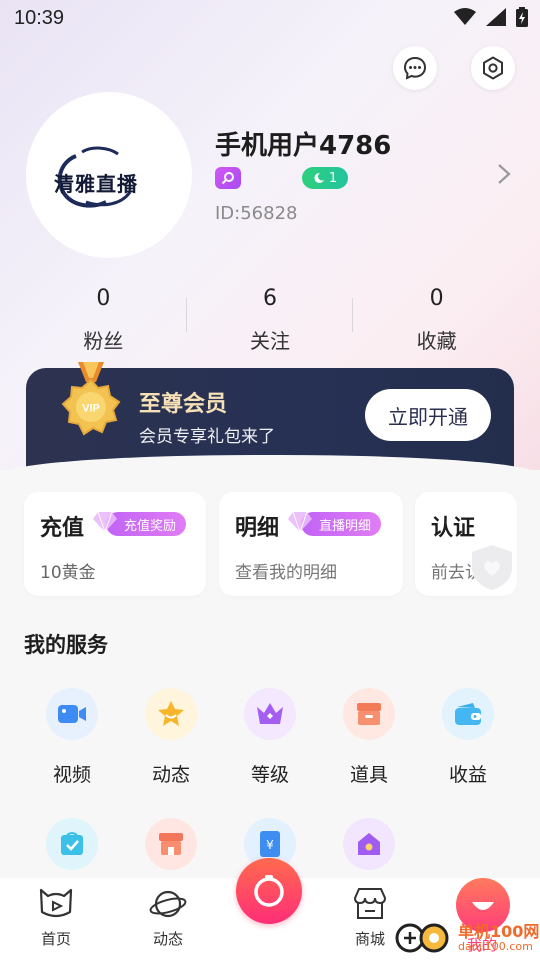 The width and height of the screenshot is (540, 960). What do you see at coordinates (66, 645) in the screenshot?
I see `services-title: 我的服务` at bounding box center [66, 645].